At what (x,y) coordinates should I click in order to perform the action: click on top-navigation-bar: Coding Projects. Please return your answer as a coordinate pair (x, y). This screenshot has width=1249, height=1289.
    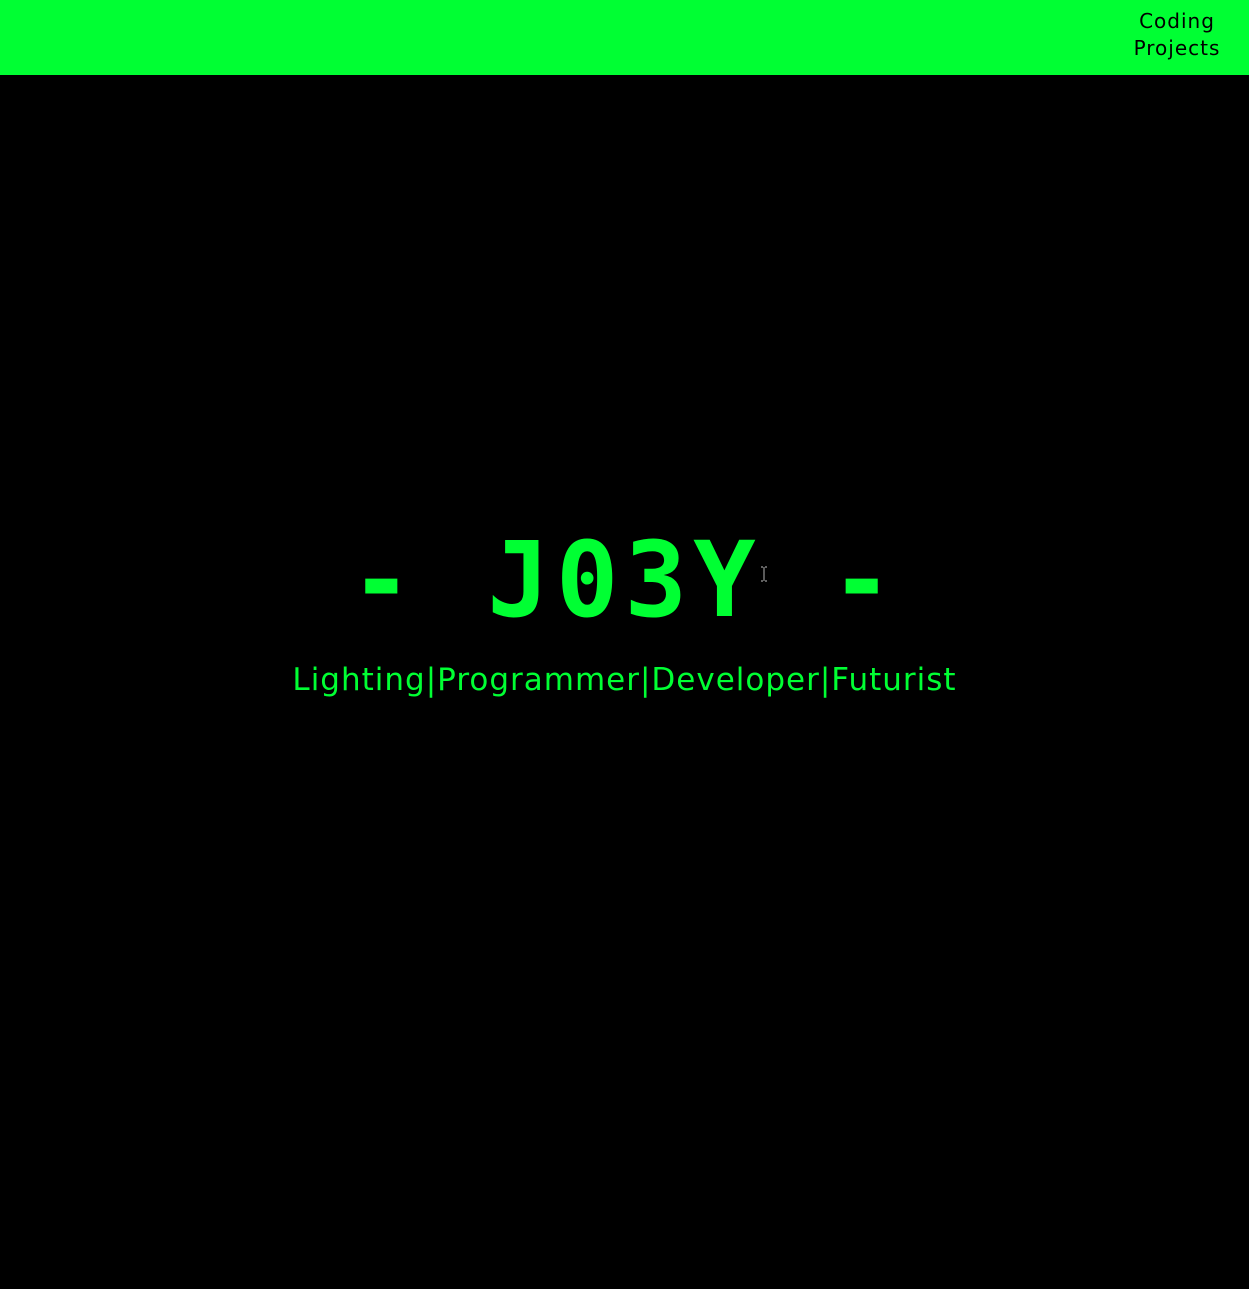
    Looking at the image, I should click on (624, 37).